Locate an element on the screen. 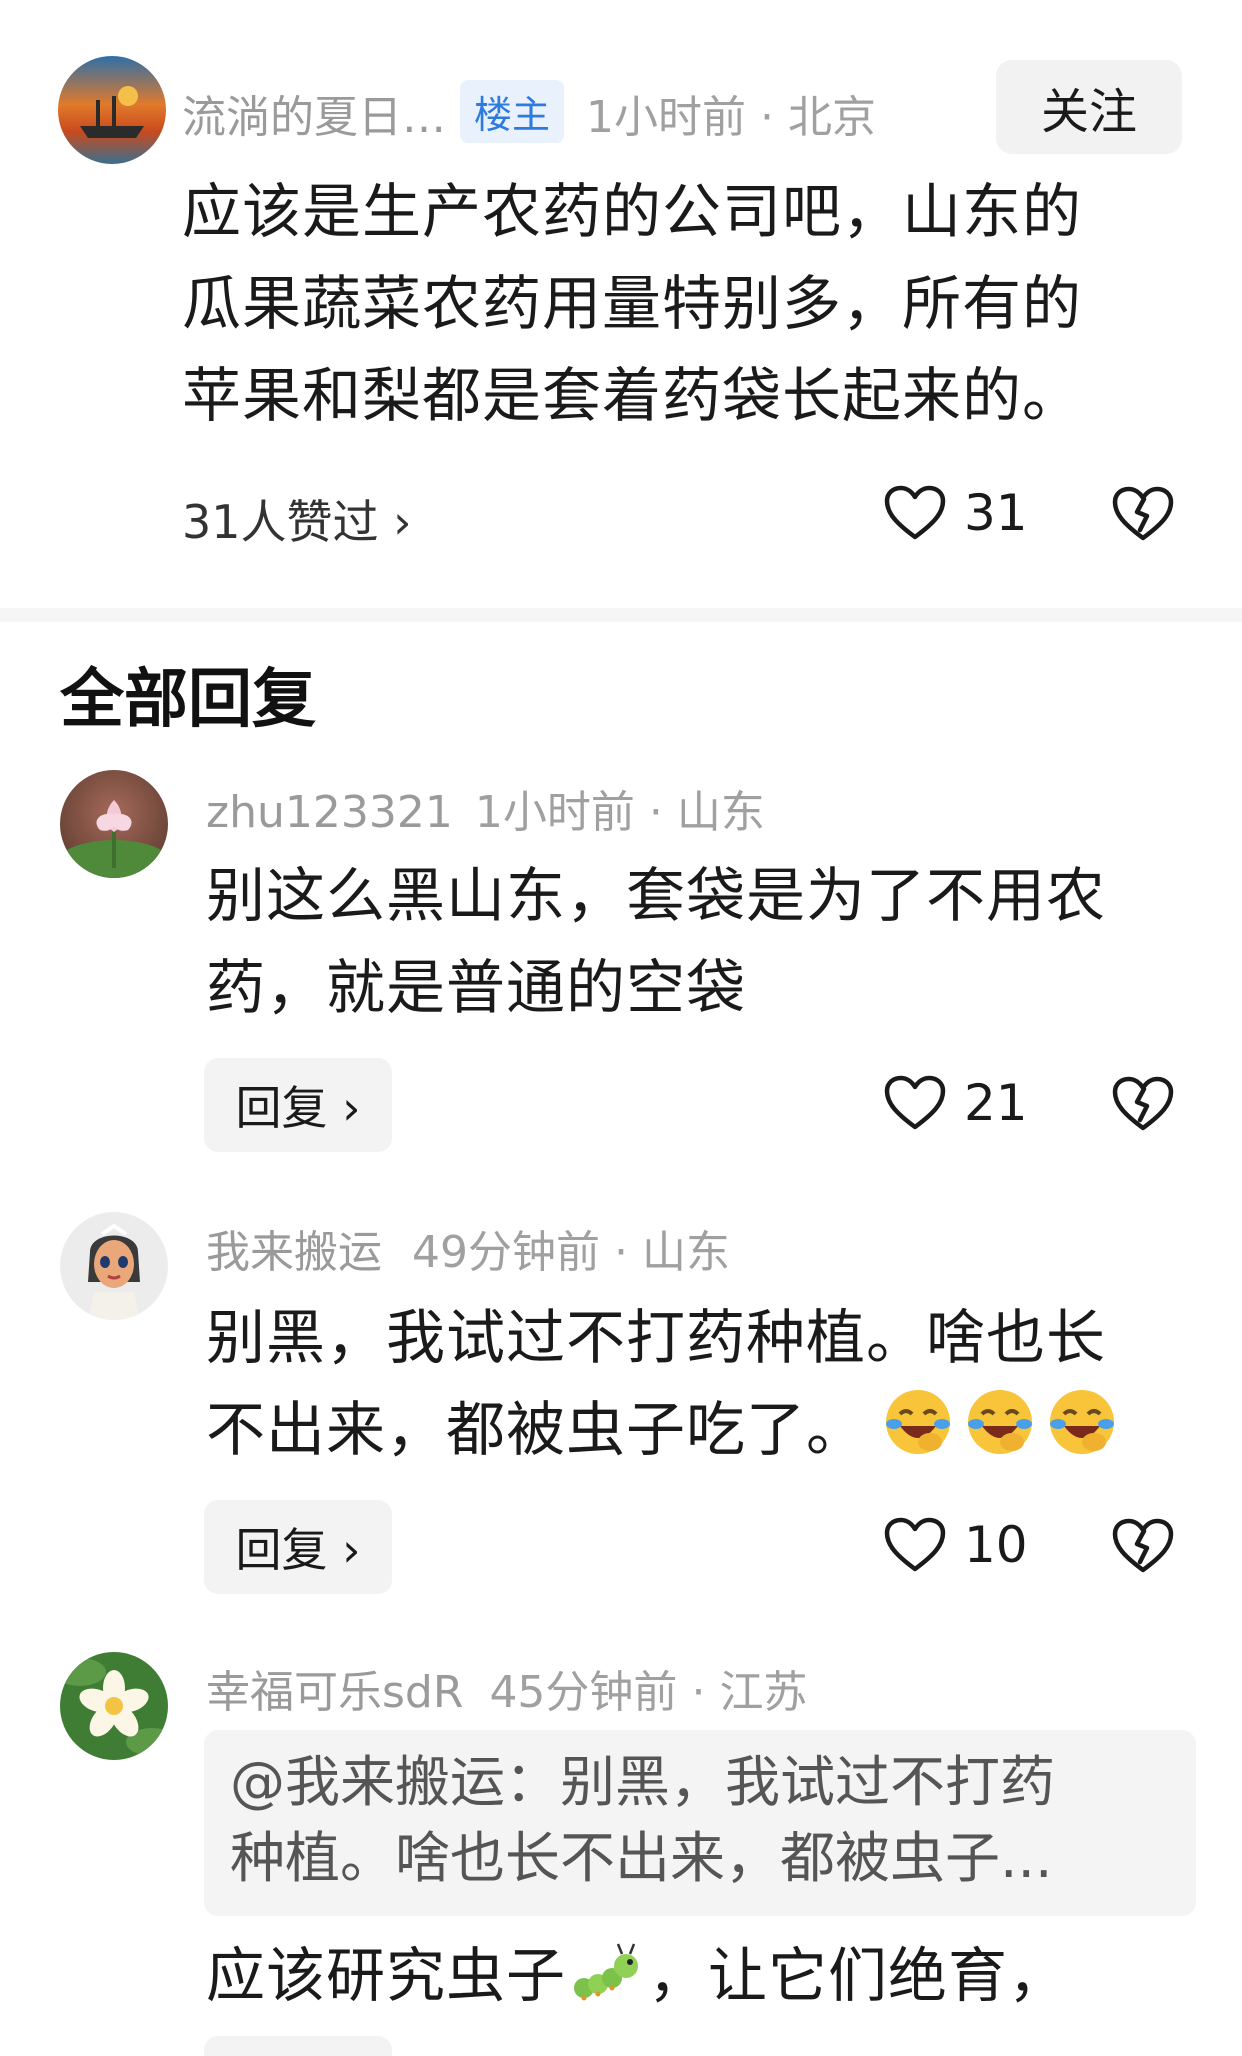  post-like-count: 31 is located at coordinates (996, 513).